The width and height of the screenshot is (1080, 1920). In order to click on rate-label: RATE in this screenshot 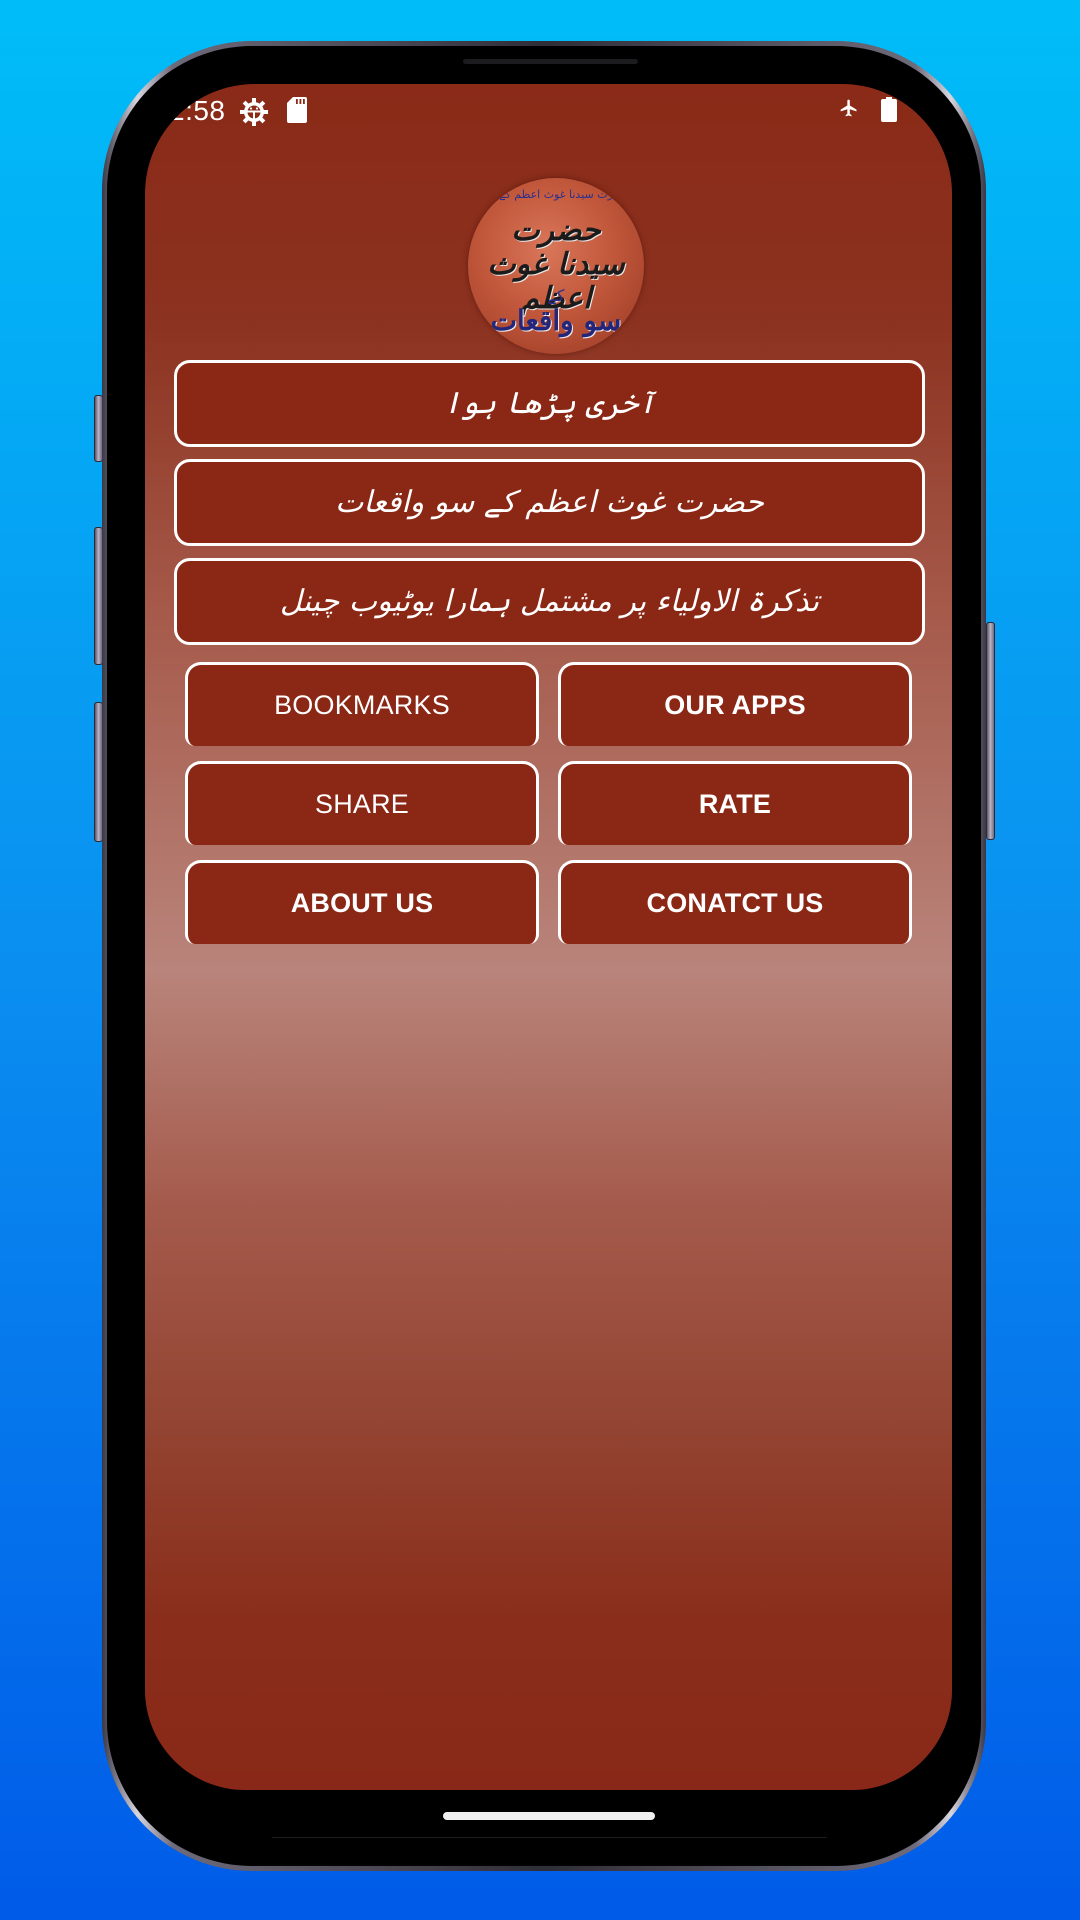, I will do `click(735, 804)`.